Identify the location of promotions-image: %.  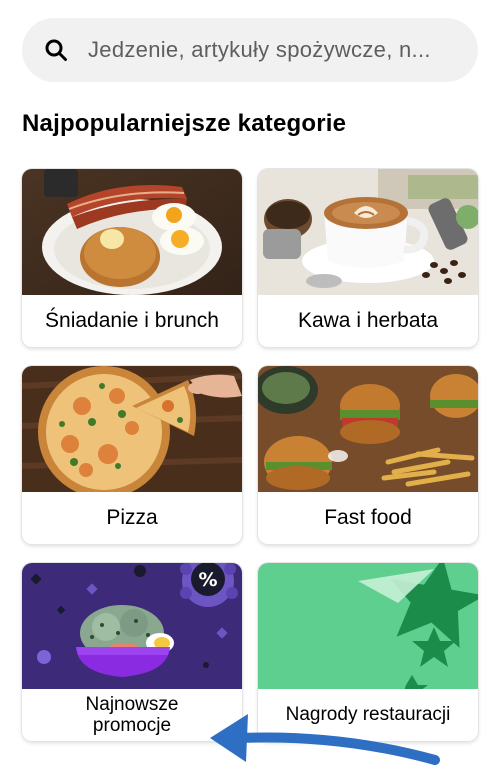
(132, 626).